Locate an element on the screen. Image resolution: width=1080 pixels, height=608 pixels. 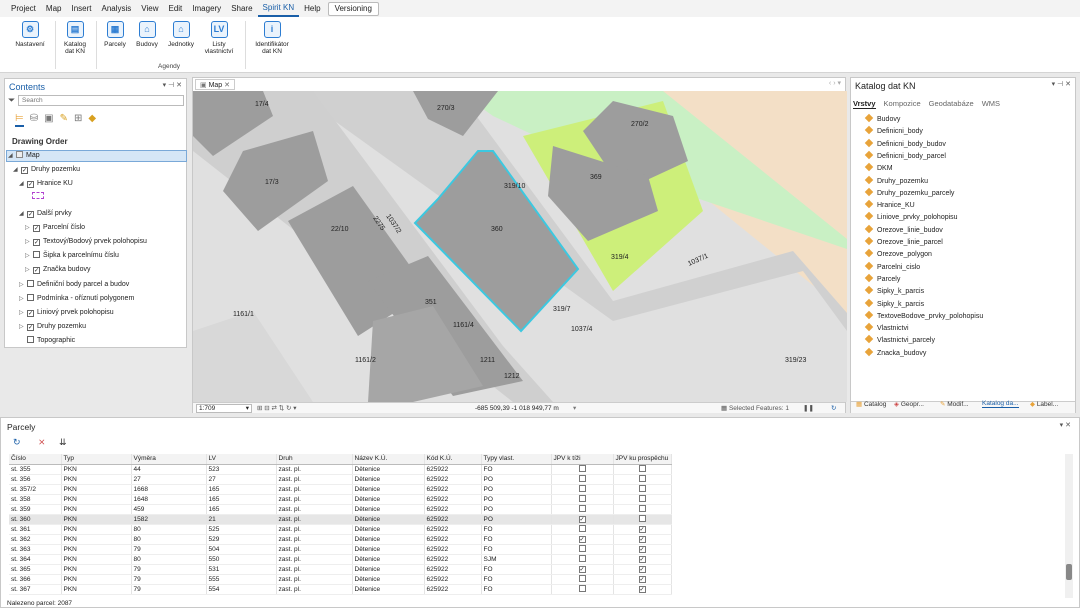
tree-podminka: ▷ Podmínka - oříznutí polygonem is located at coordinates (76, 299).